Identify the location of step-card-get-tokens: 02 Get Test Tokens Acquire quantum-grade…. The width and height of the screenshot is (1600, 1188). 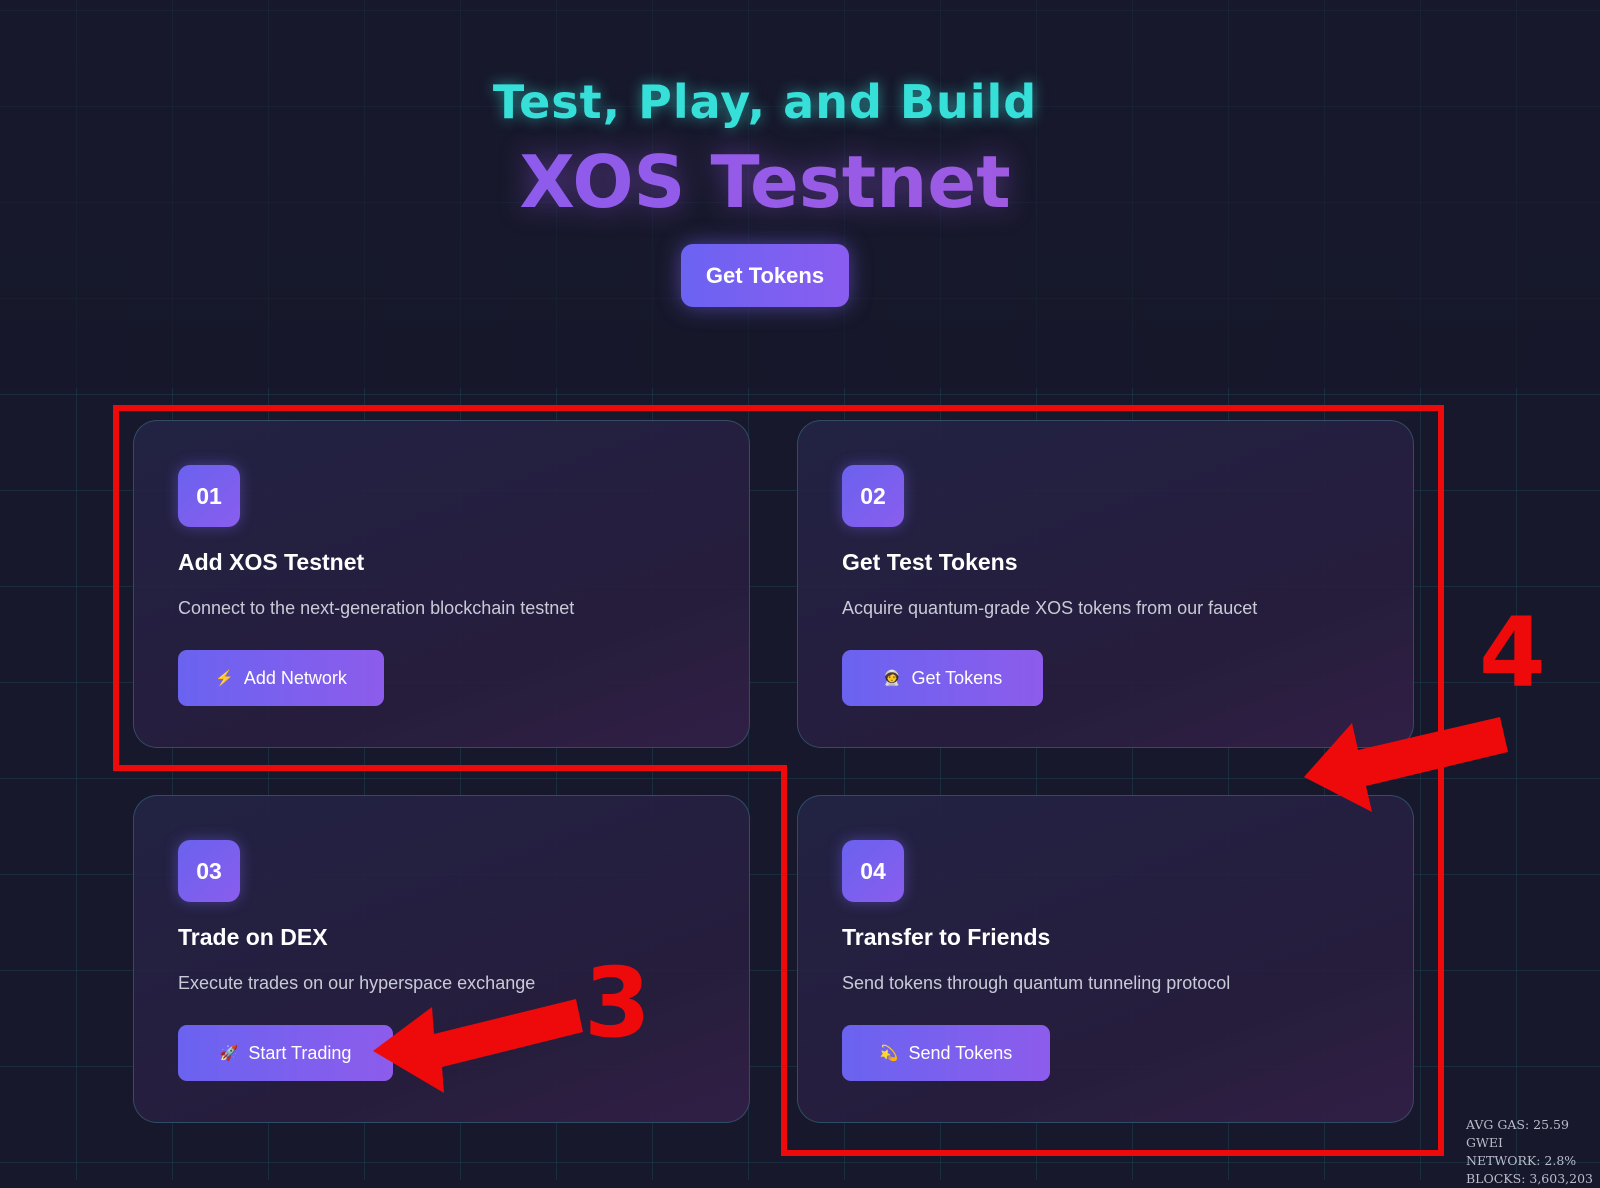
(1105, 584).